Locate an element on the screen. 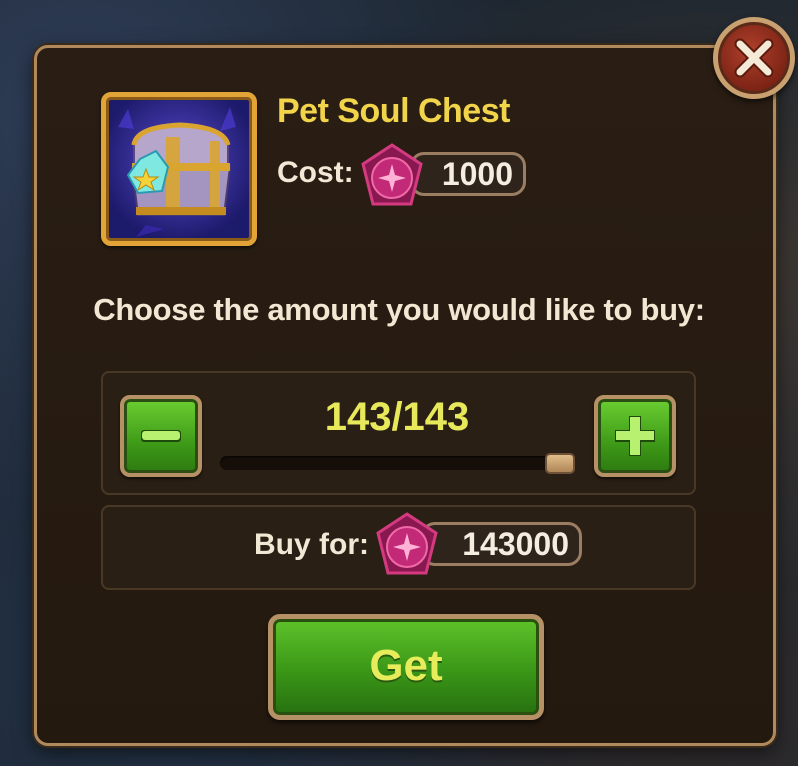 Image resolution: width=798 pixels, height=766 pixels. amount-prompt: Choose the amount you would like to buy: is located at coordinates (399, 309).